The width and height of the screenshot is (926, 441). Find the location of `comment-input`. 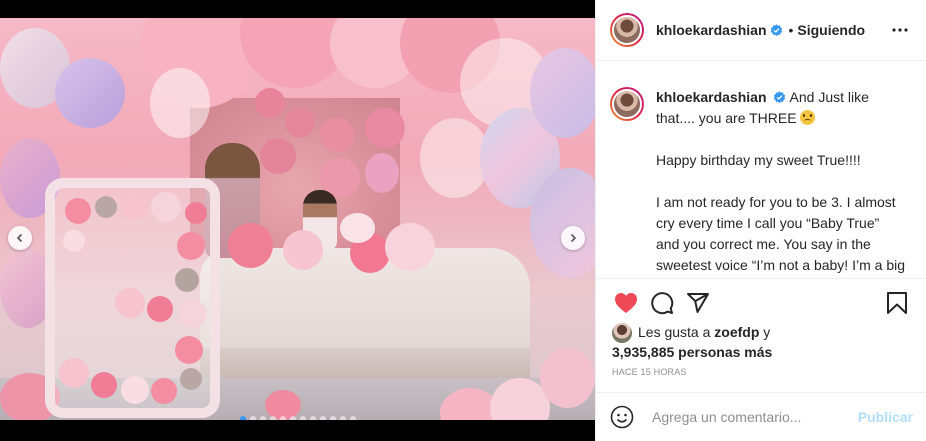

comment-input is located at coordinates (747, 417).